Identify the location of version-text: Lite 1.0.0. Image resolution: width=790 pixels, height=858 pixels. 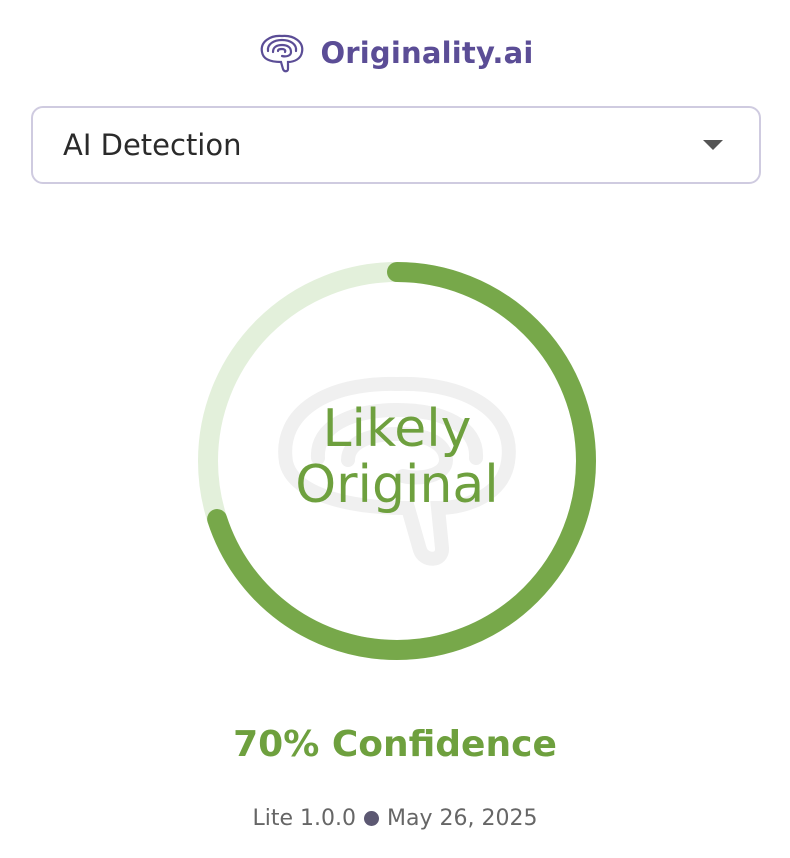
(304, 818).